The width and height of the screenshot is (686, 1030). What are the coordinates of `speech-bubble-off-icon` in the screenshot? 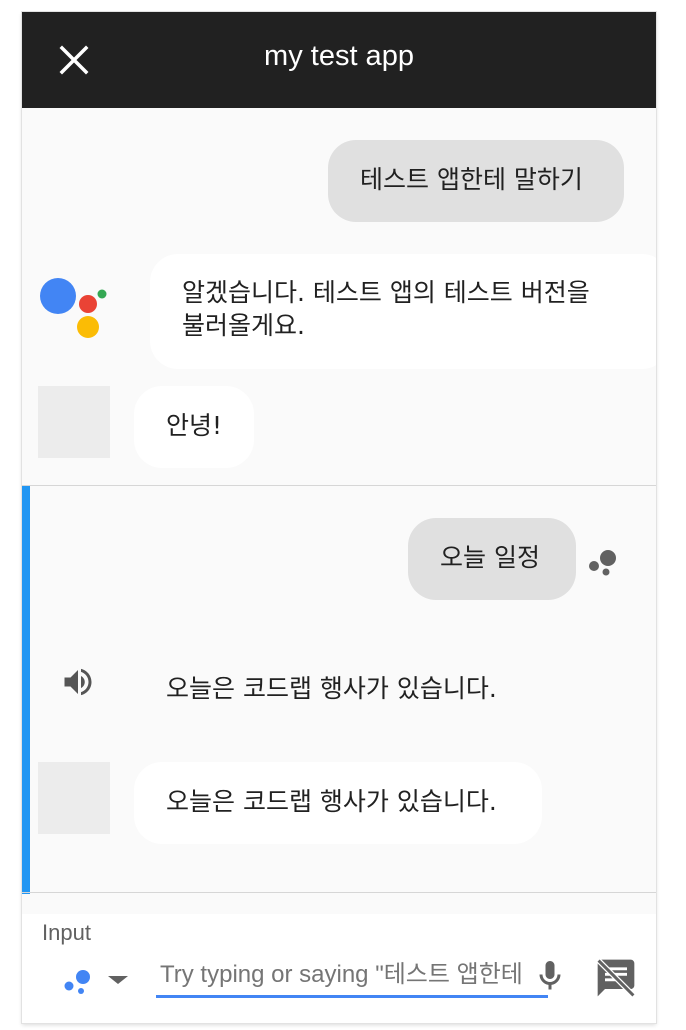 It's located at (616, 978).